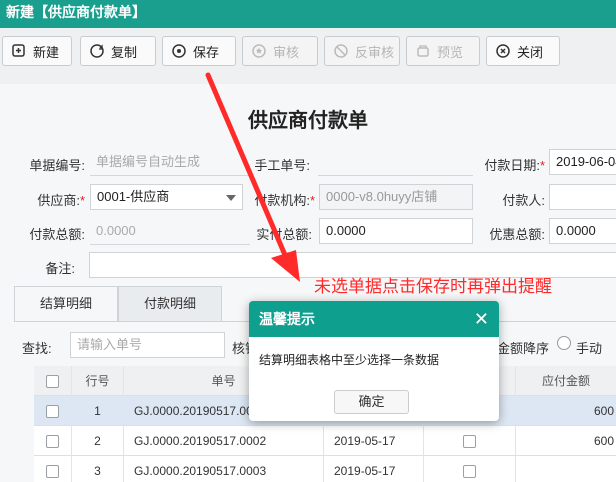  What do you see at coordinates (349, 360) in the screenshot?
I see `dialog-message: 结算明细表格中至少选择一条数据` at bounding box center [349, 360].